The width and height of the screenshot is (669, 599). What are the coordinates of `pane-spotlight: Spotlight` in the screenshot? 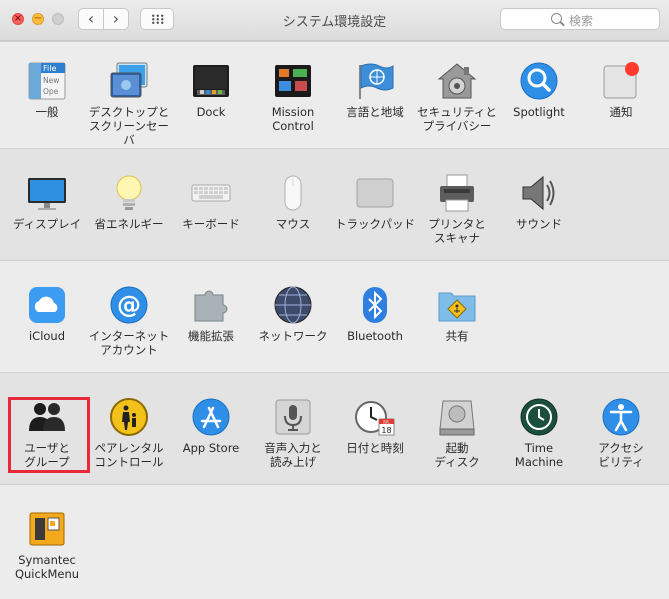 It's located at (539, 91).